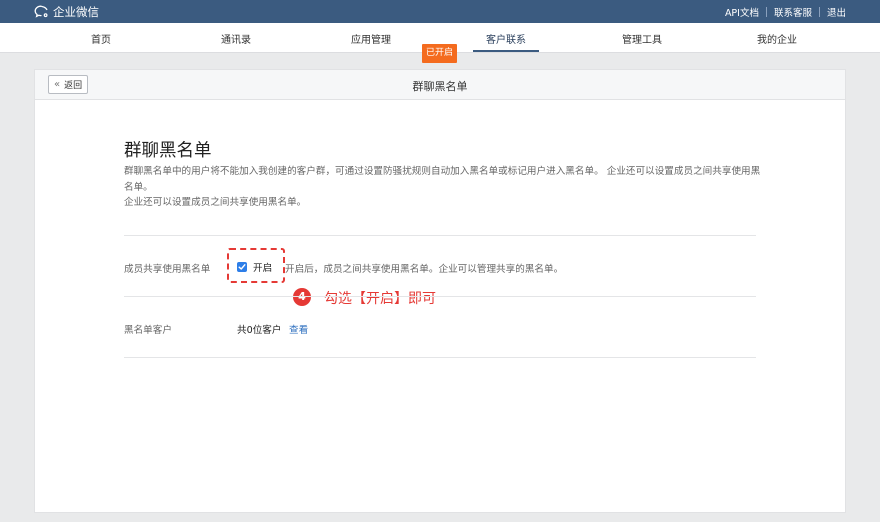 Image resolution: width=880 pixels, height=522 pixels. Describe the element at coordinates (101, 38) in the screenshot. I see `nav-home: 首页` at that location.